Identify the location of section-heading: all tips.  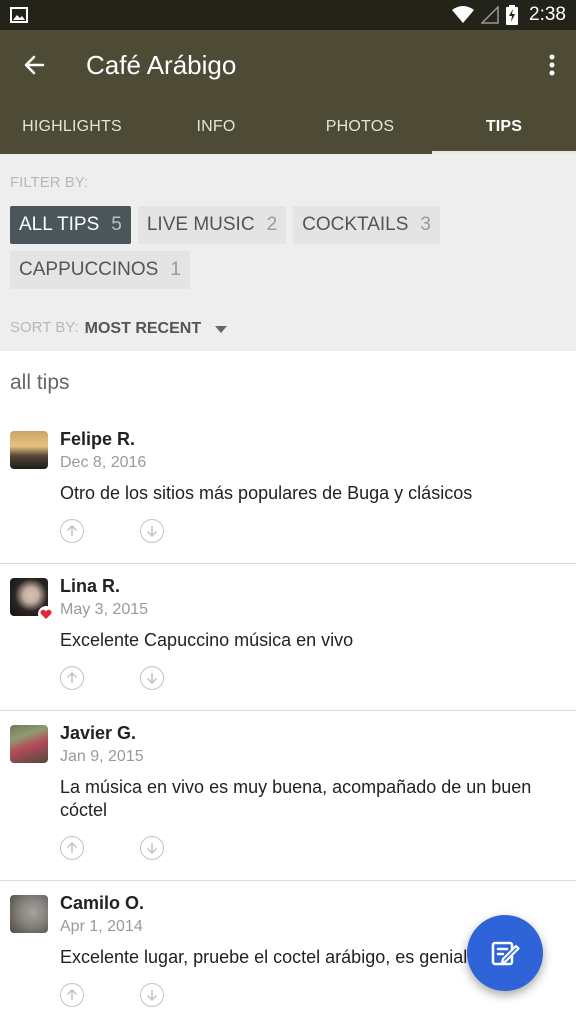
(40, 382).